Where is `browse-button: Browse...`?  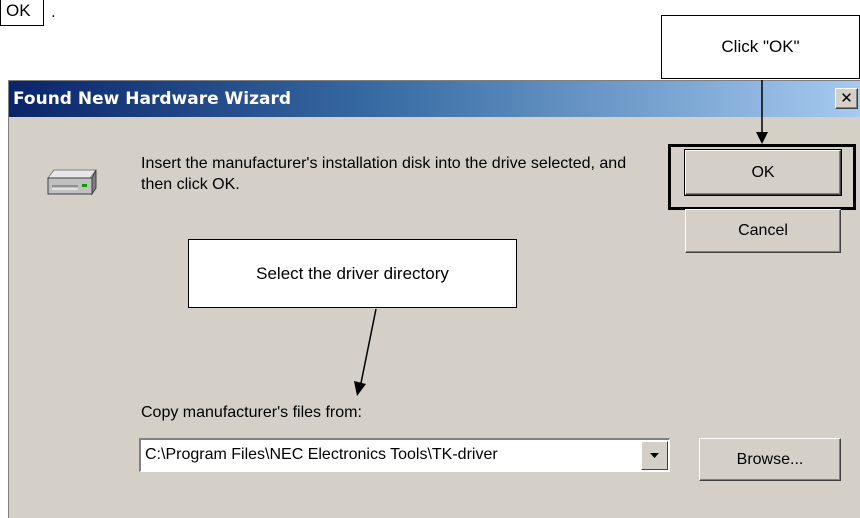 browse-button: Browse... is located at coordinates (770, 459).